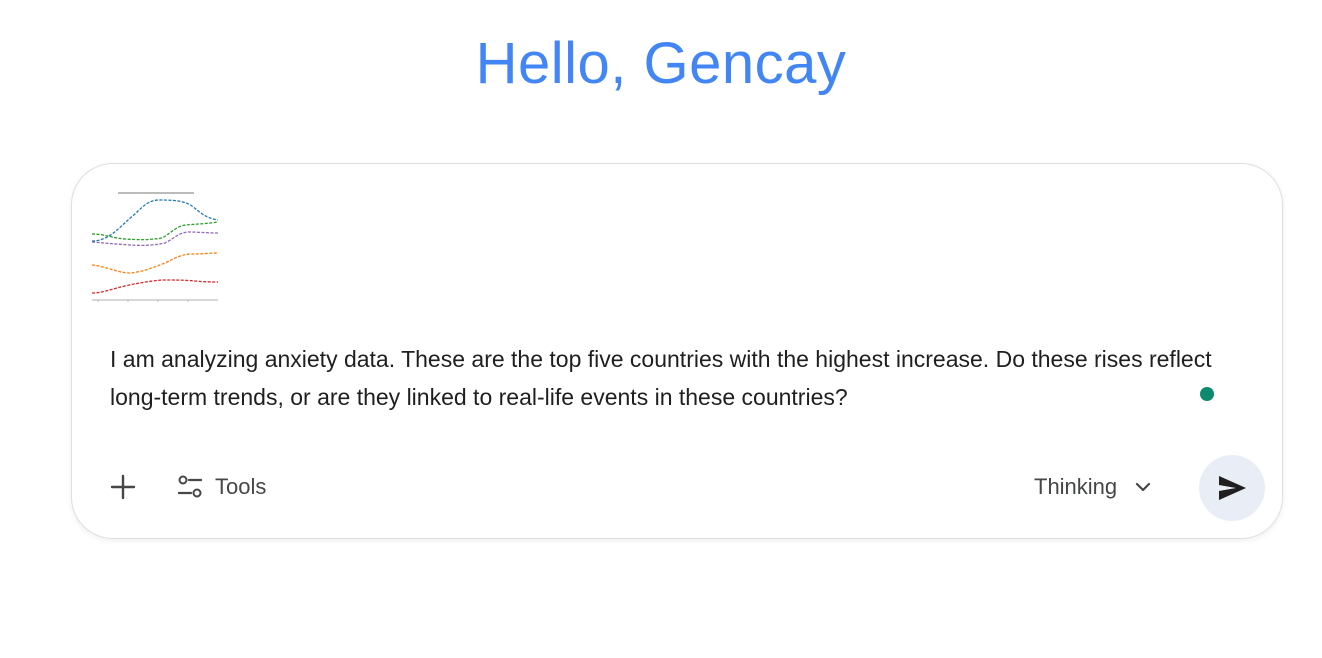 The width and height of the screenshot is (1322, 658). What do you see at coordinates (1207, 394) in the screenshot?
I see `status-indicator` at bounding box center [1207, 394].